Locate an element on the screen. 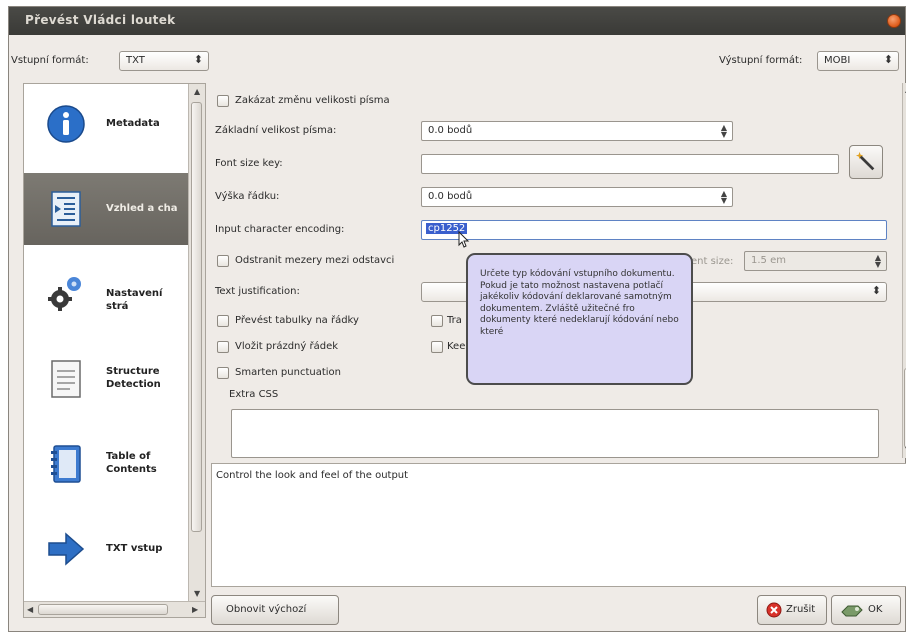 Image resolution: width=906 pixels, height=632 pixels. category-structure-detection: Structure Detection is located at coordinates (106, 379).